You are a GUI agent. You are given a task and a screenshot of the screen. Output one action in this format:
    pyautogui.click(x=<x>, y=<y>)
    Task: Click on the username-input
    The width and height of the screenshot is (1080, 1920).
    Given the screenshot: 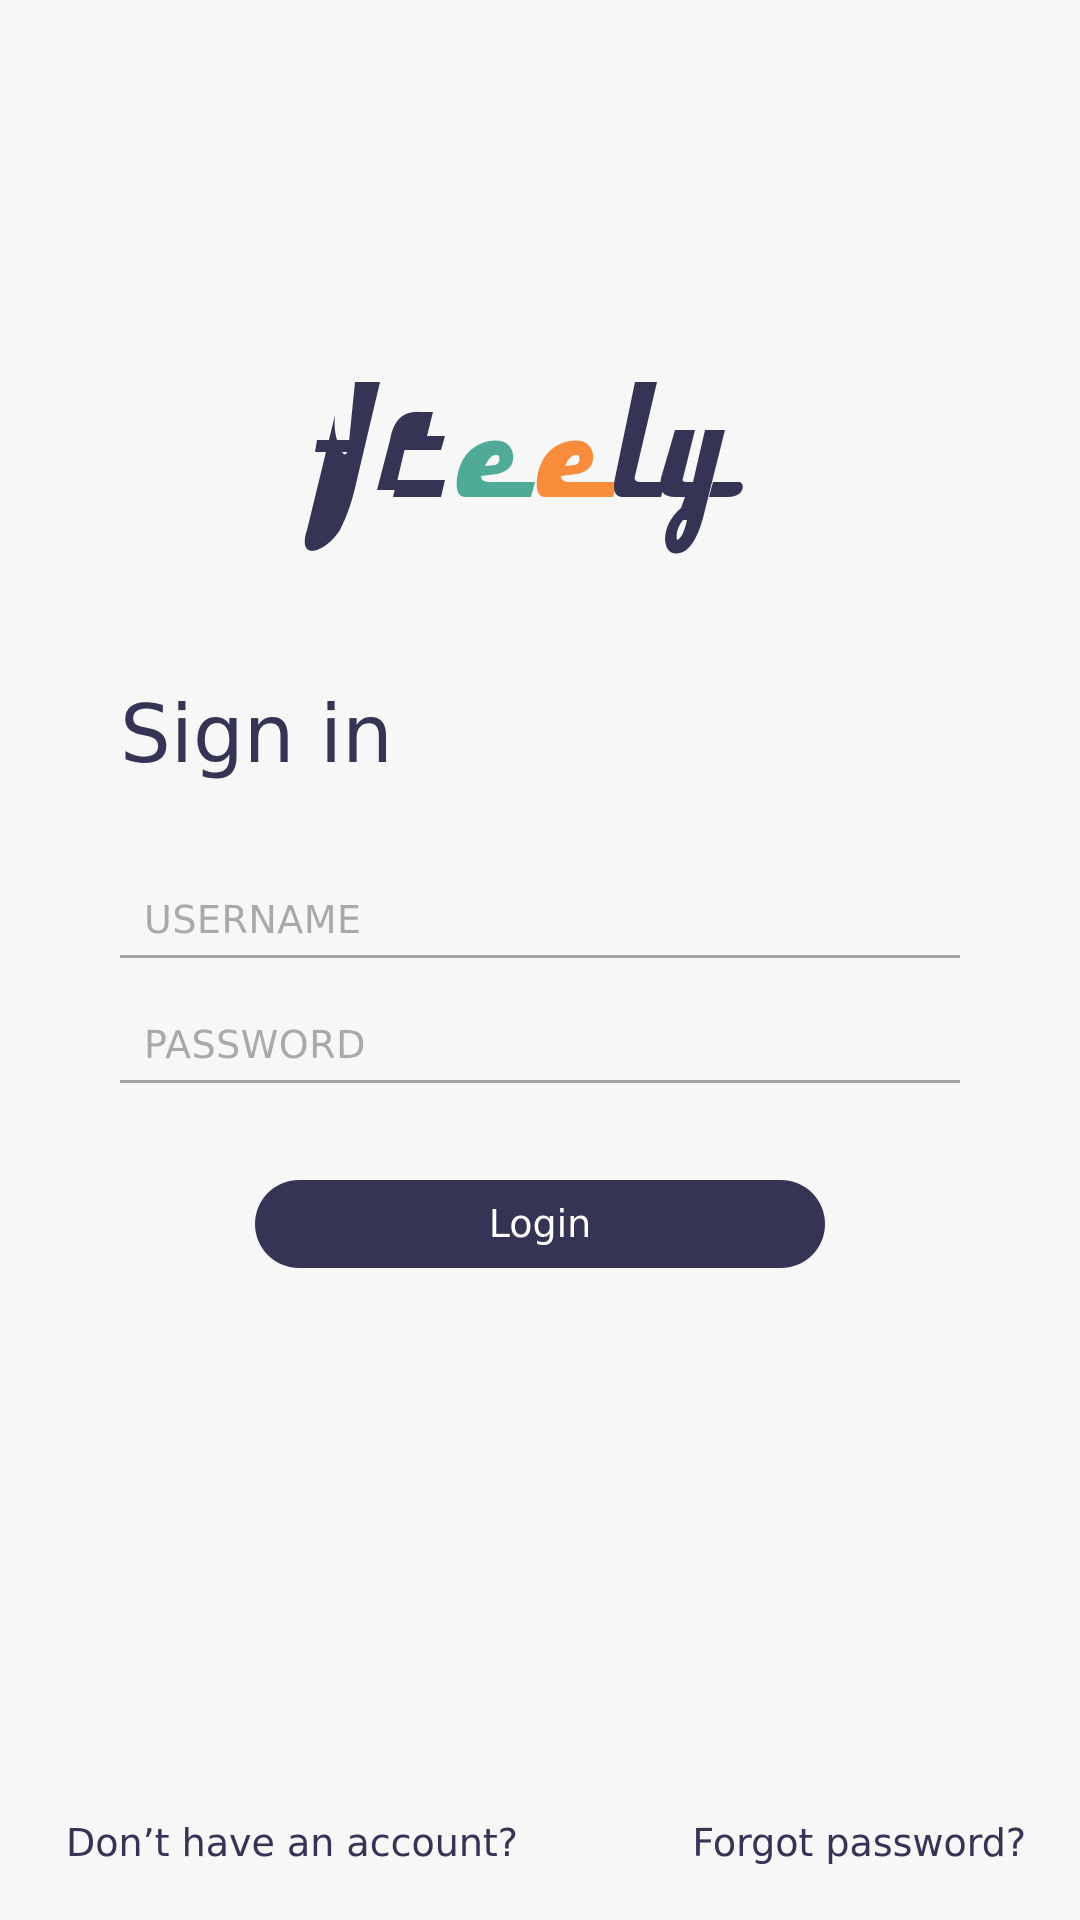 What is the action you would take?
    pyautogui.click(x=540, y=920)
    